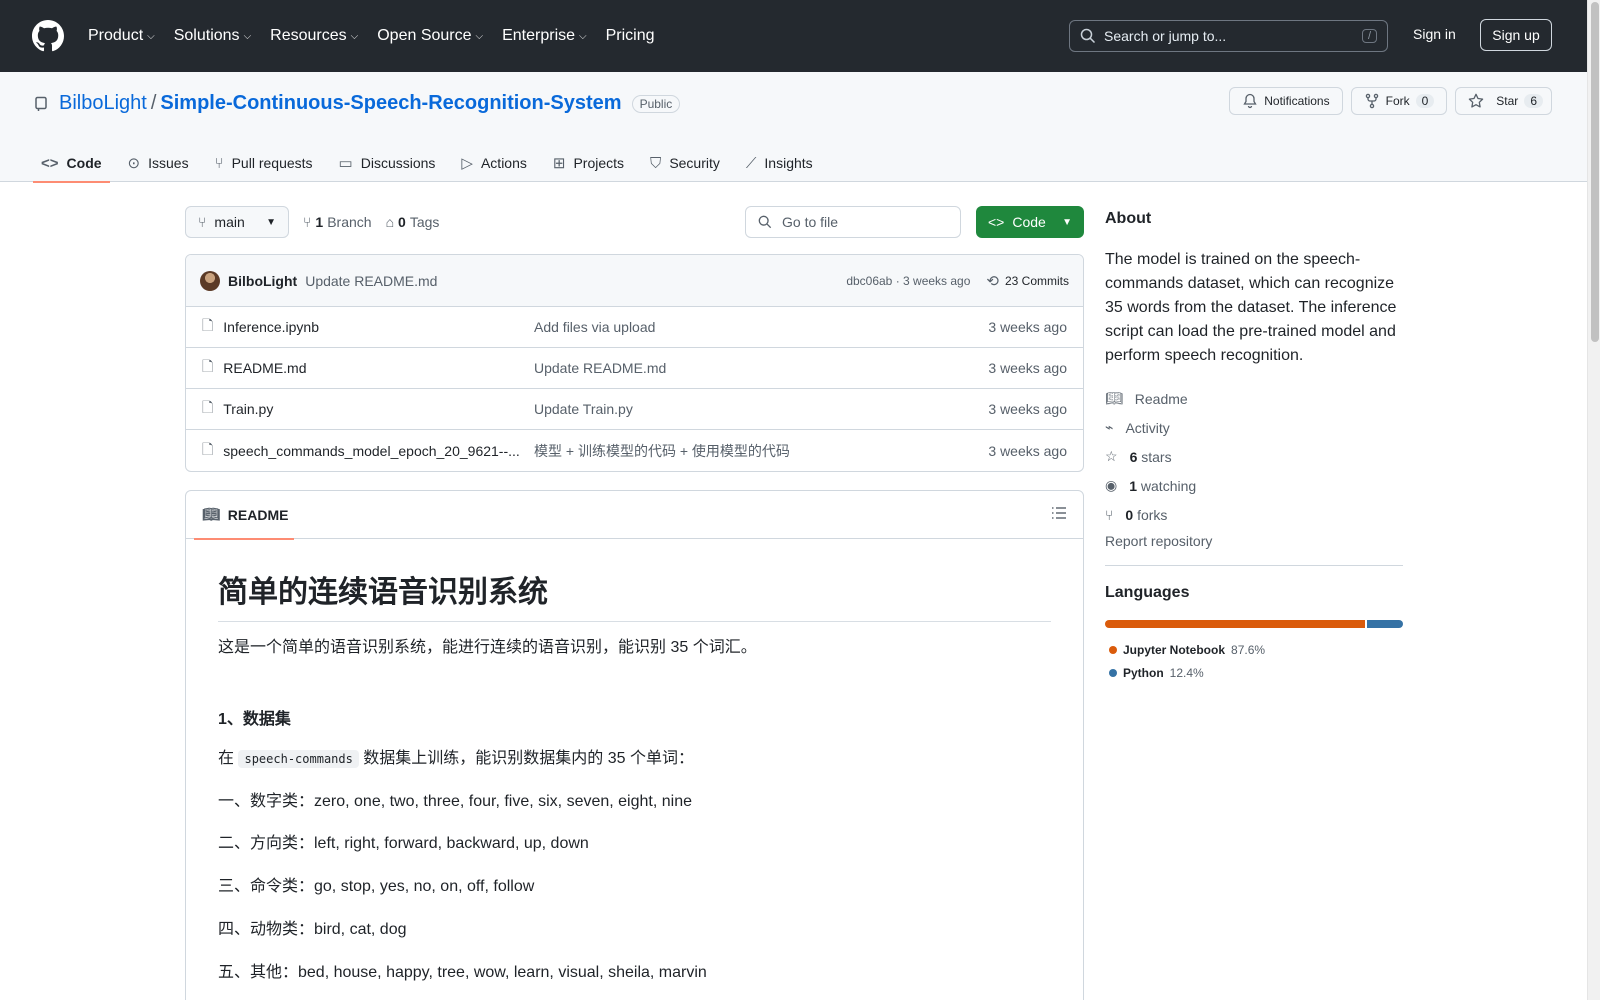 The image size is (1600, 1000). Describe the element at coordinates (318, 36) in the screenshot. I see `nav-resources: Resources ⌵` at that location.